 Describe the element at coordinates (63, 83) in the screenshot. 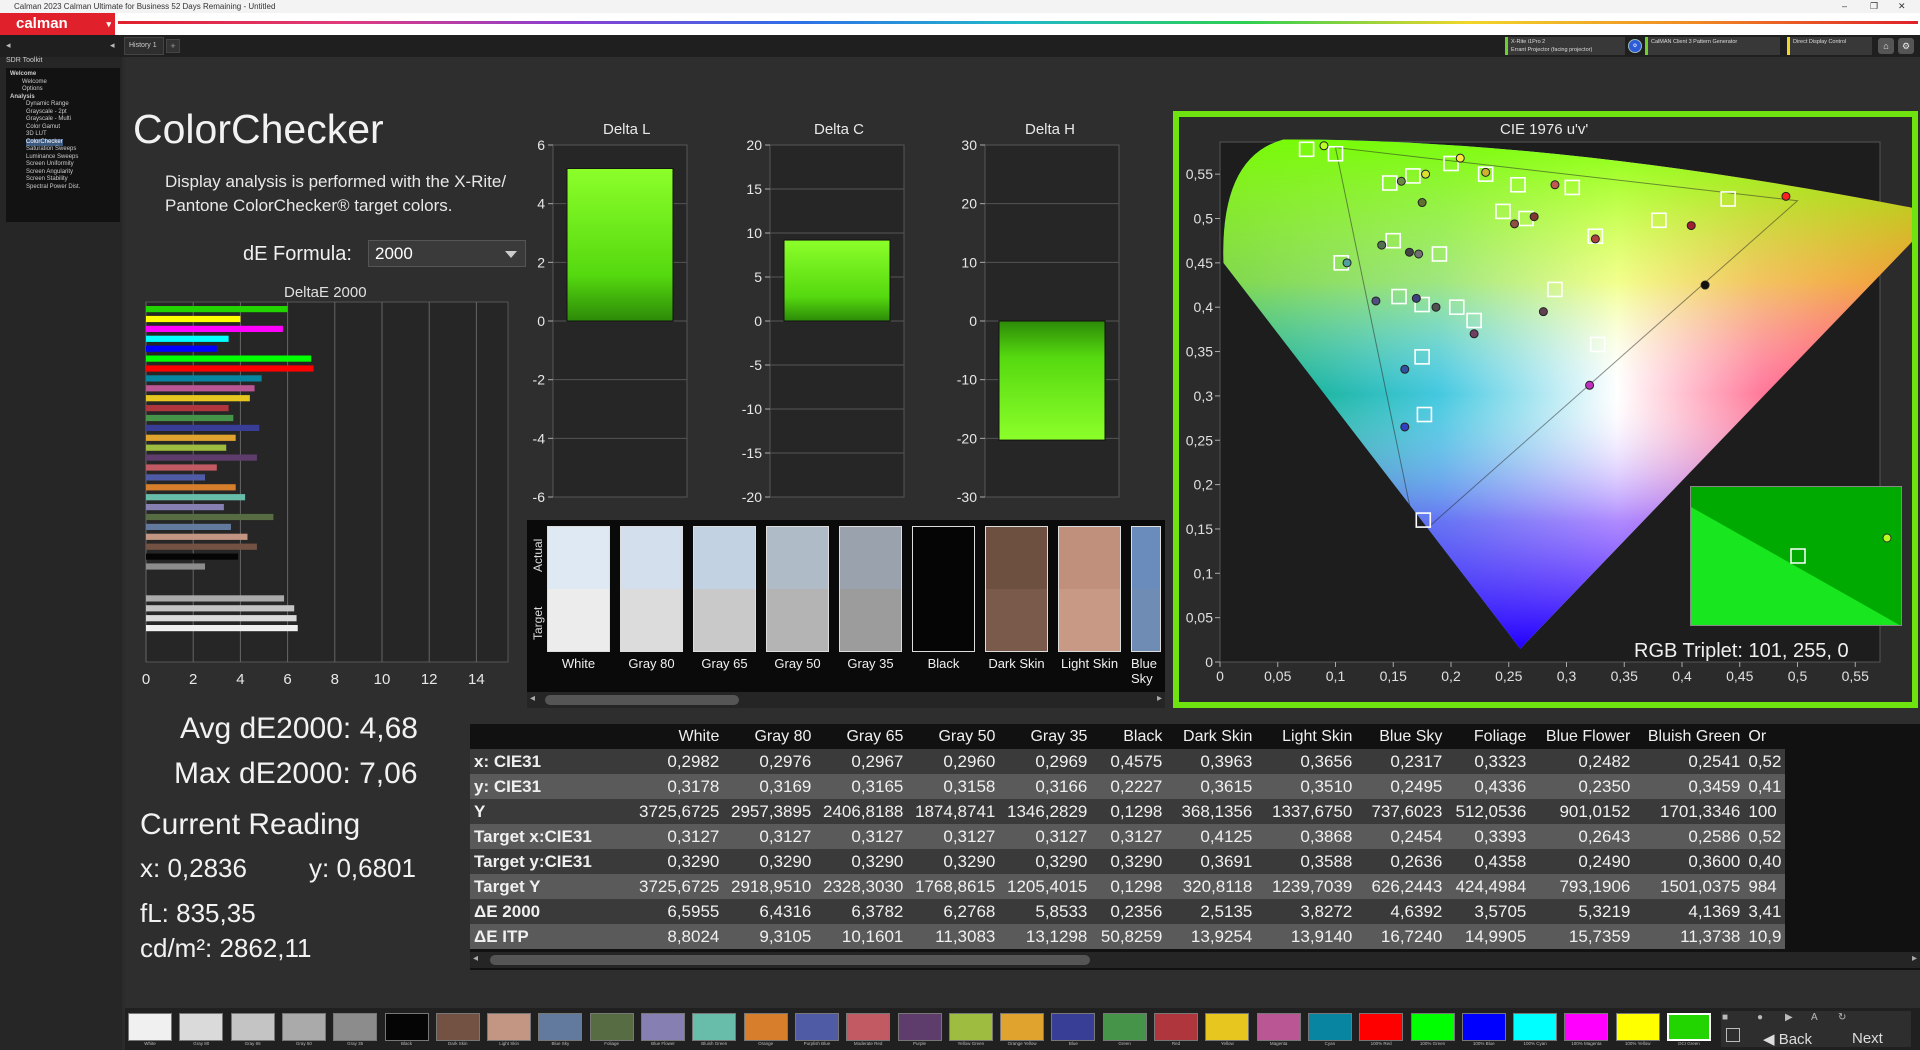

I see `tree-item-welcome: Welcome` at that location.